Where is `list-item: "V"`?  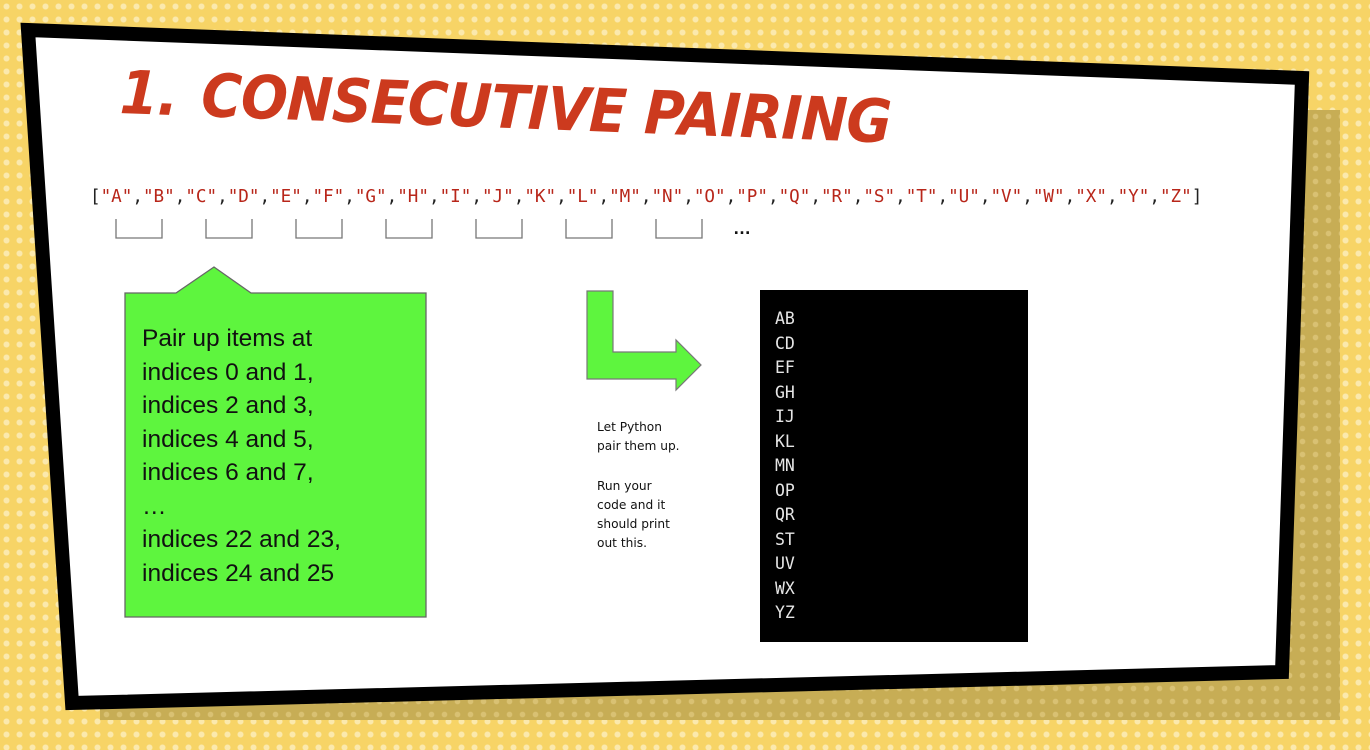 list-item: "V" is located at coordinates (1006, 197).